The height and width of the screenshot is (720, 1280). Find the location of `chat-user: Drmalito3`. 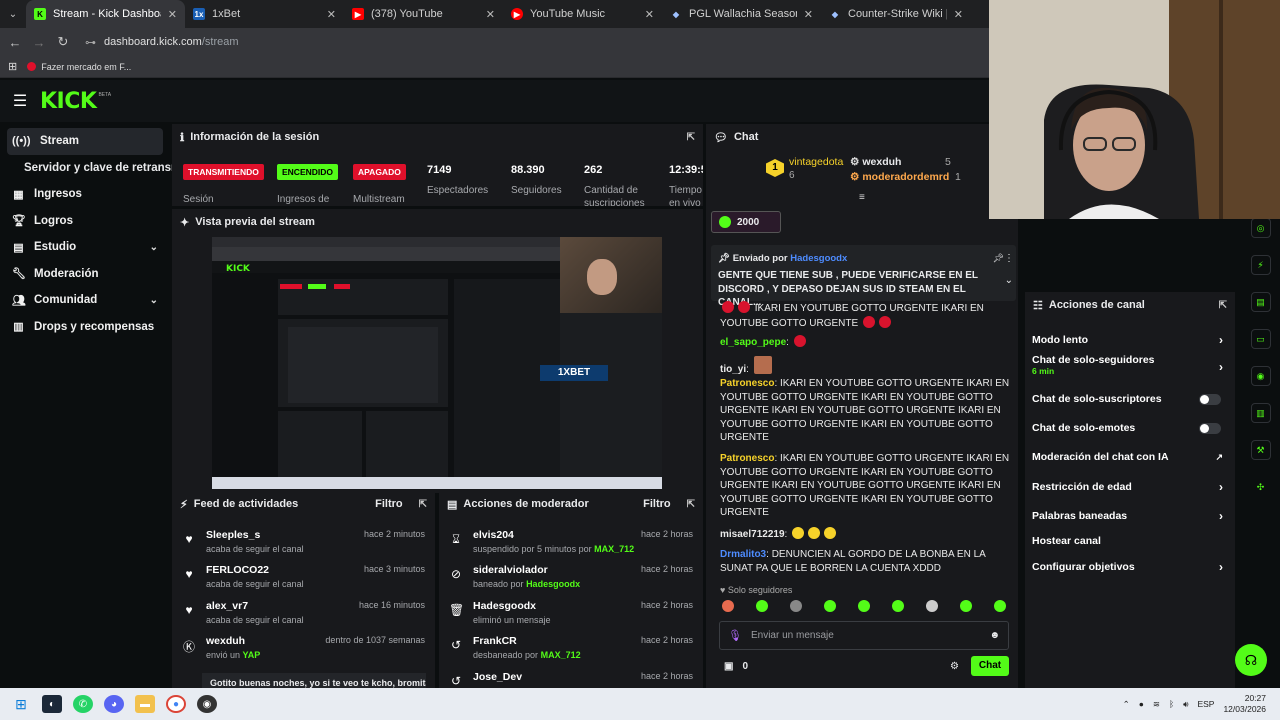

chat-user: Drmalito3 is located at coordinates (743, 554).